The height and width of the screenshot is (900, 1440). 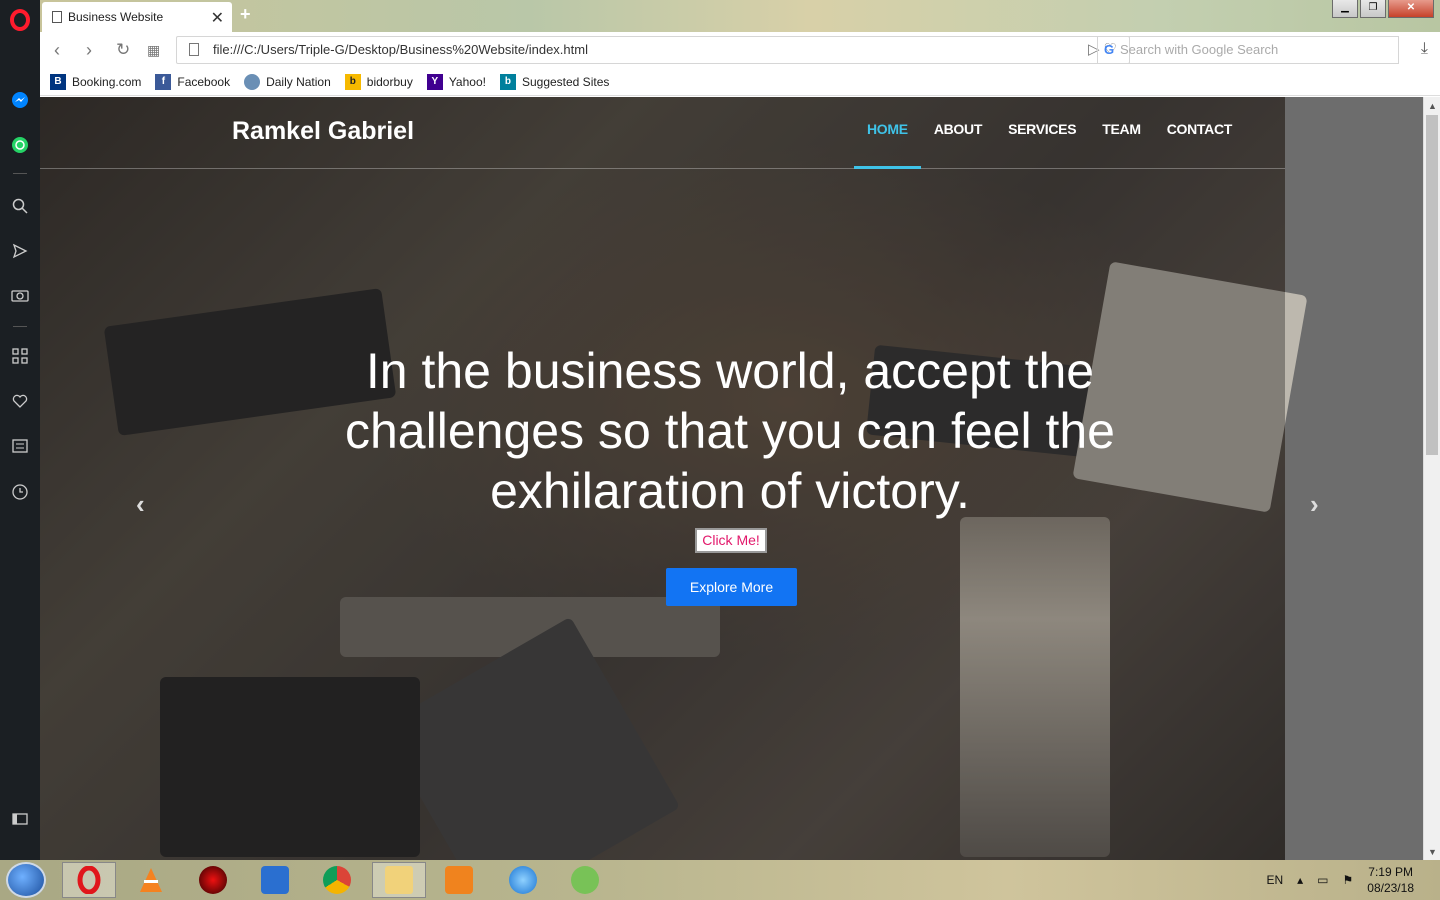 I want to click on airplane-icon, so click(x=275, y=880).